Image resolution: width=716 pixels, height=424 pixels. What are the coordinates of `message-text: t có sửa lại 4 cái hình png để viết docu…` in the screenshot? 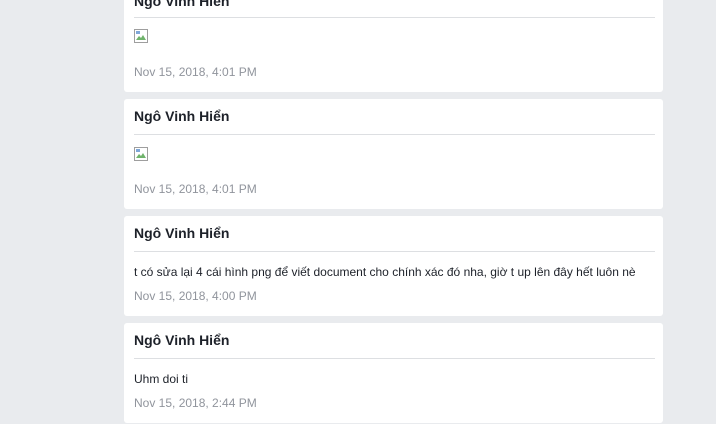 It's located at (385, 272).